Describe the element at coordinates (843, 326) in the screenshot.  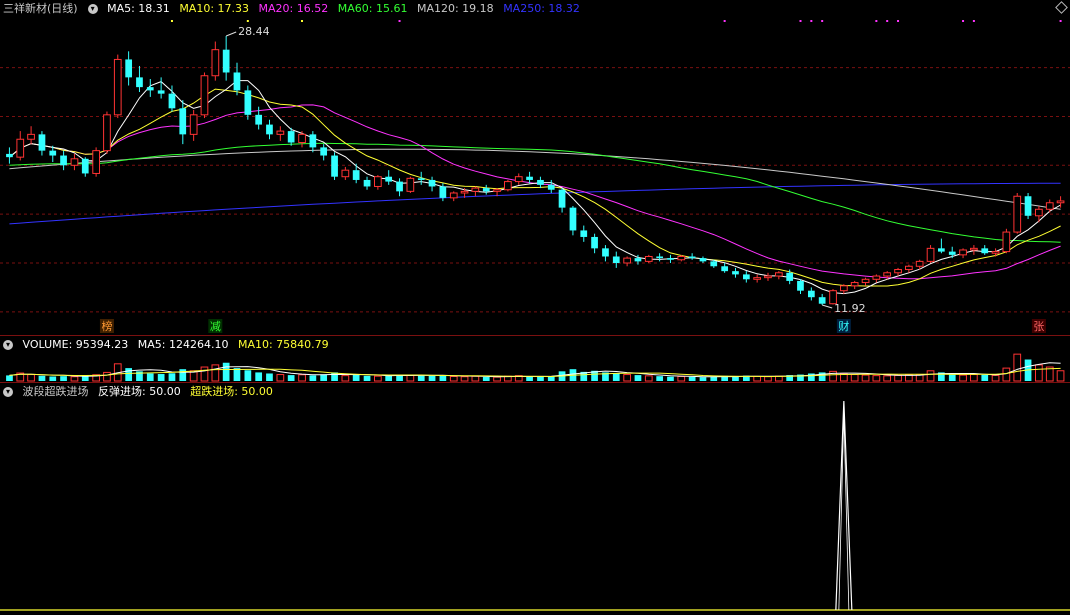
I see `marker-label: 财` at that location.